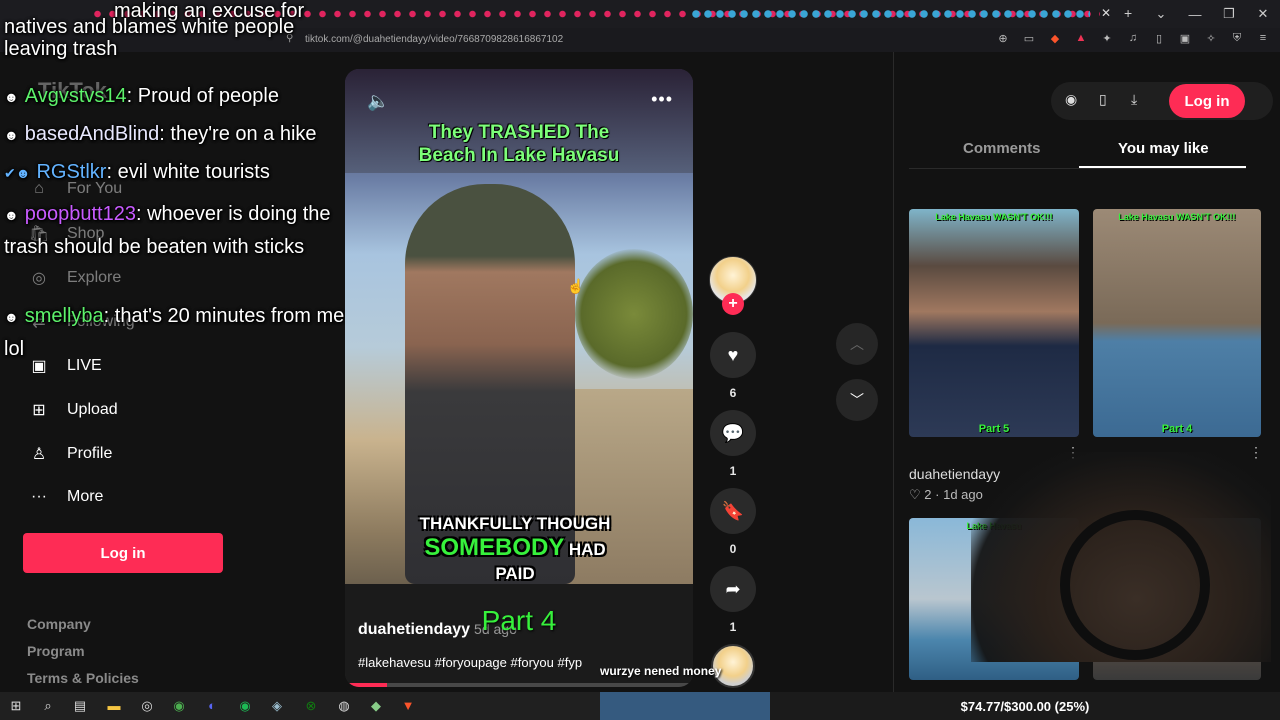  I want to click on thumb-part: Part 4, so click(1177, 429).